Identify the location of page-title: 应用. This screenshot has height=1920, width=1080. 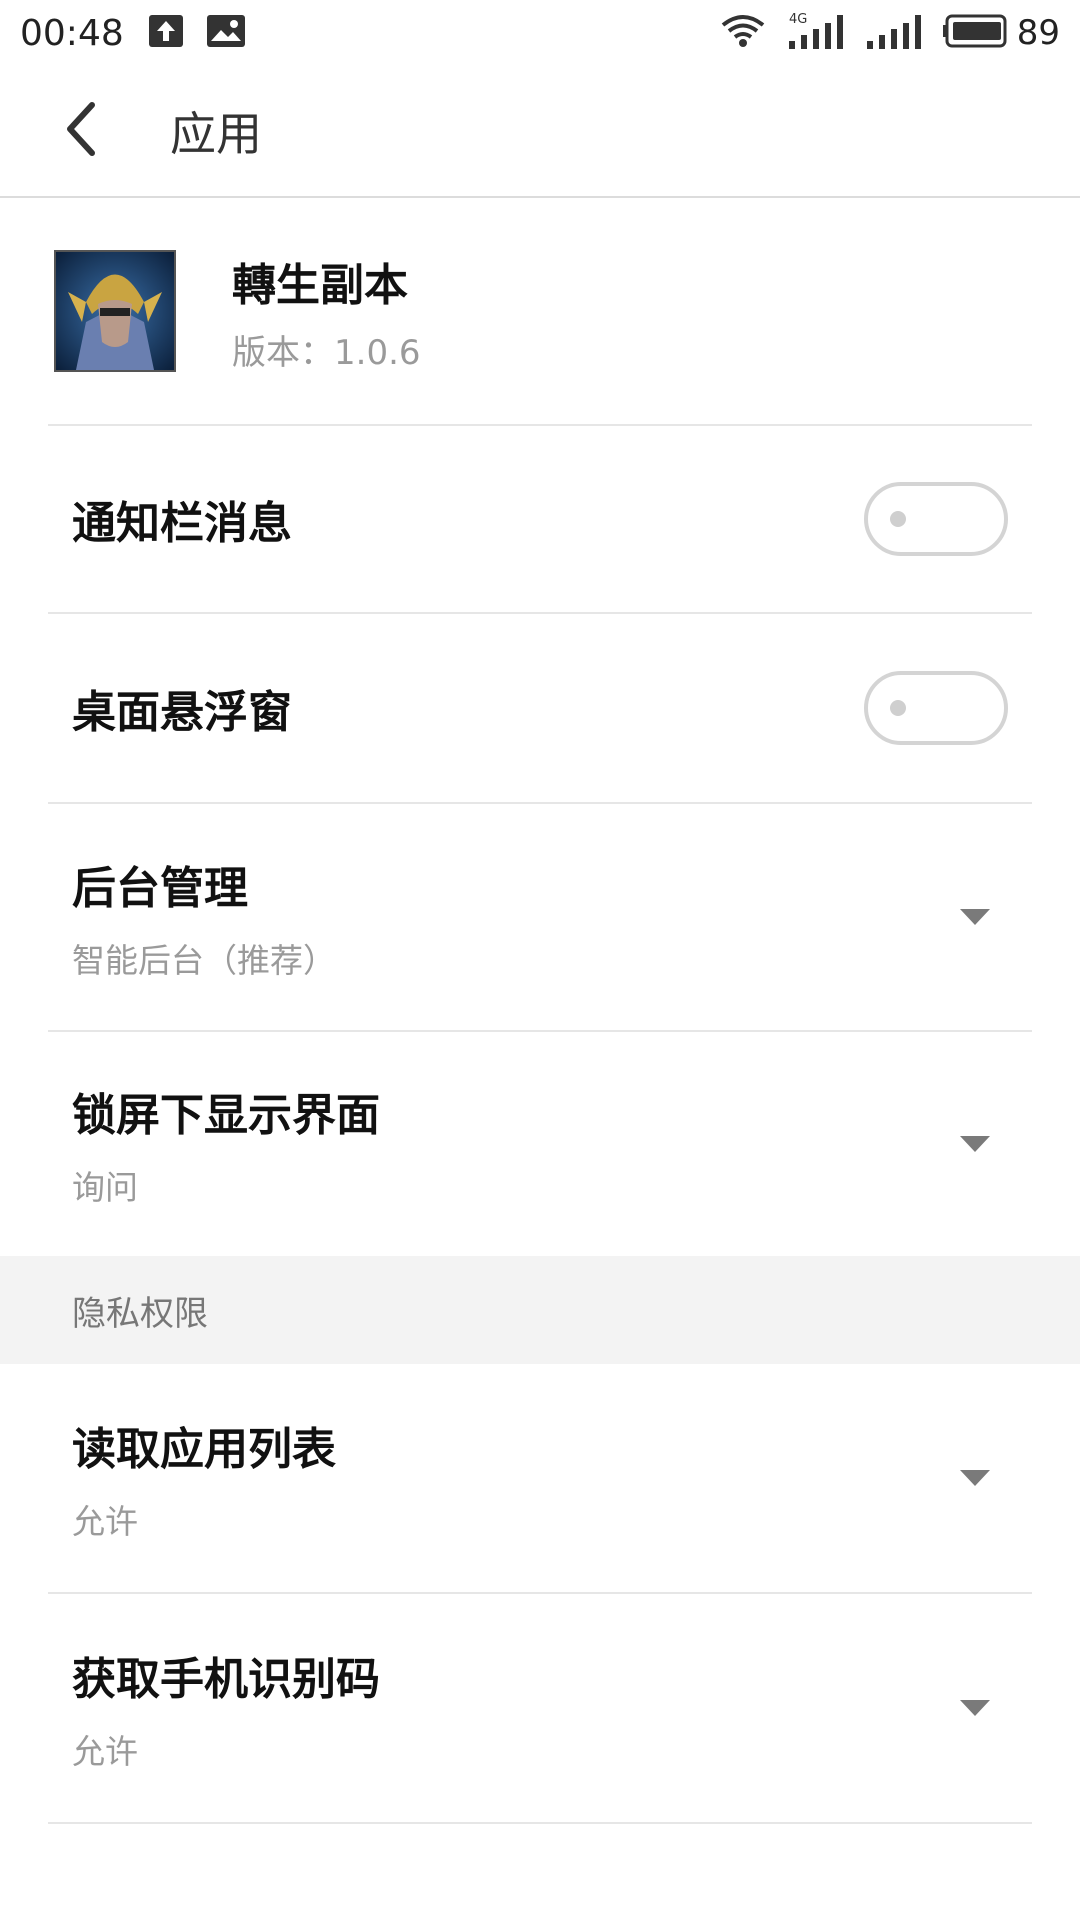
(216, 134).